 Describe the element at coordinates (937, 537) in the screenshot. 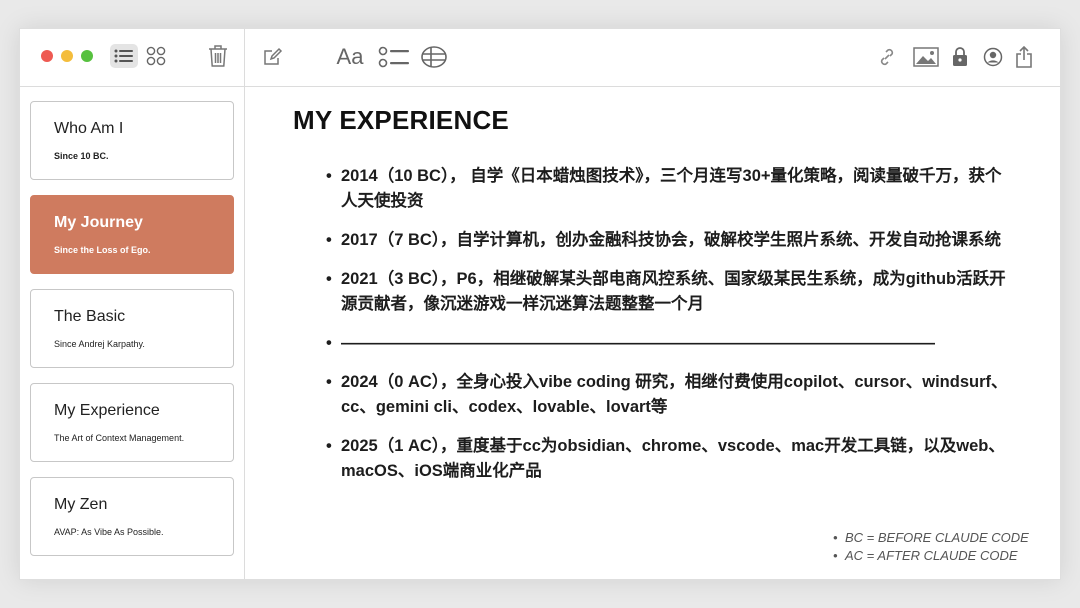

I see `legend-text: BC = BEFORE CLAUDE CODE` at that location.